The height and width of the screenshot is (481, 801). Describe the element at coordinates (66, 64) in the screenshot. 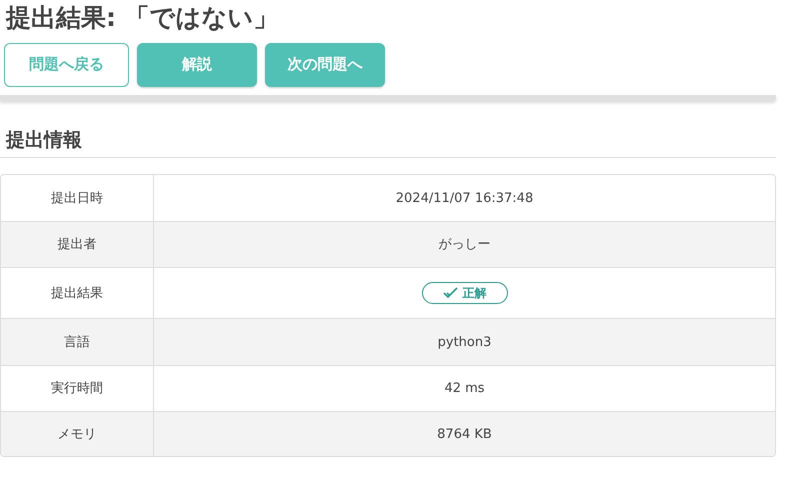

I see `nav-button: 問題へ戻る` at that location.